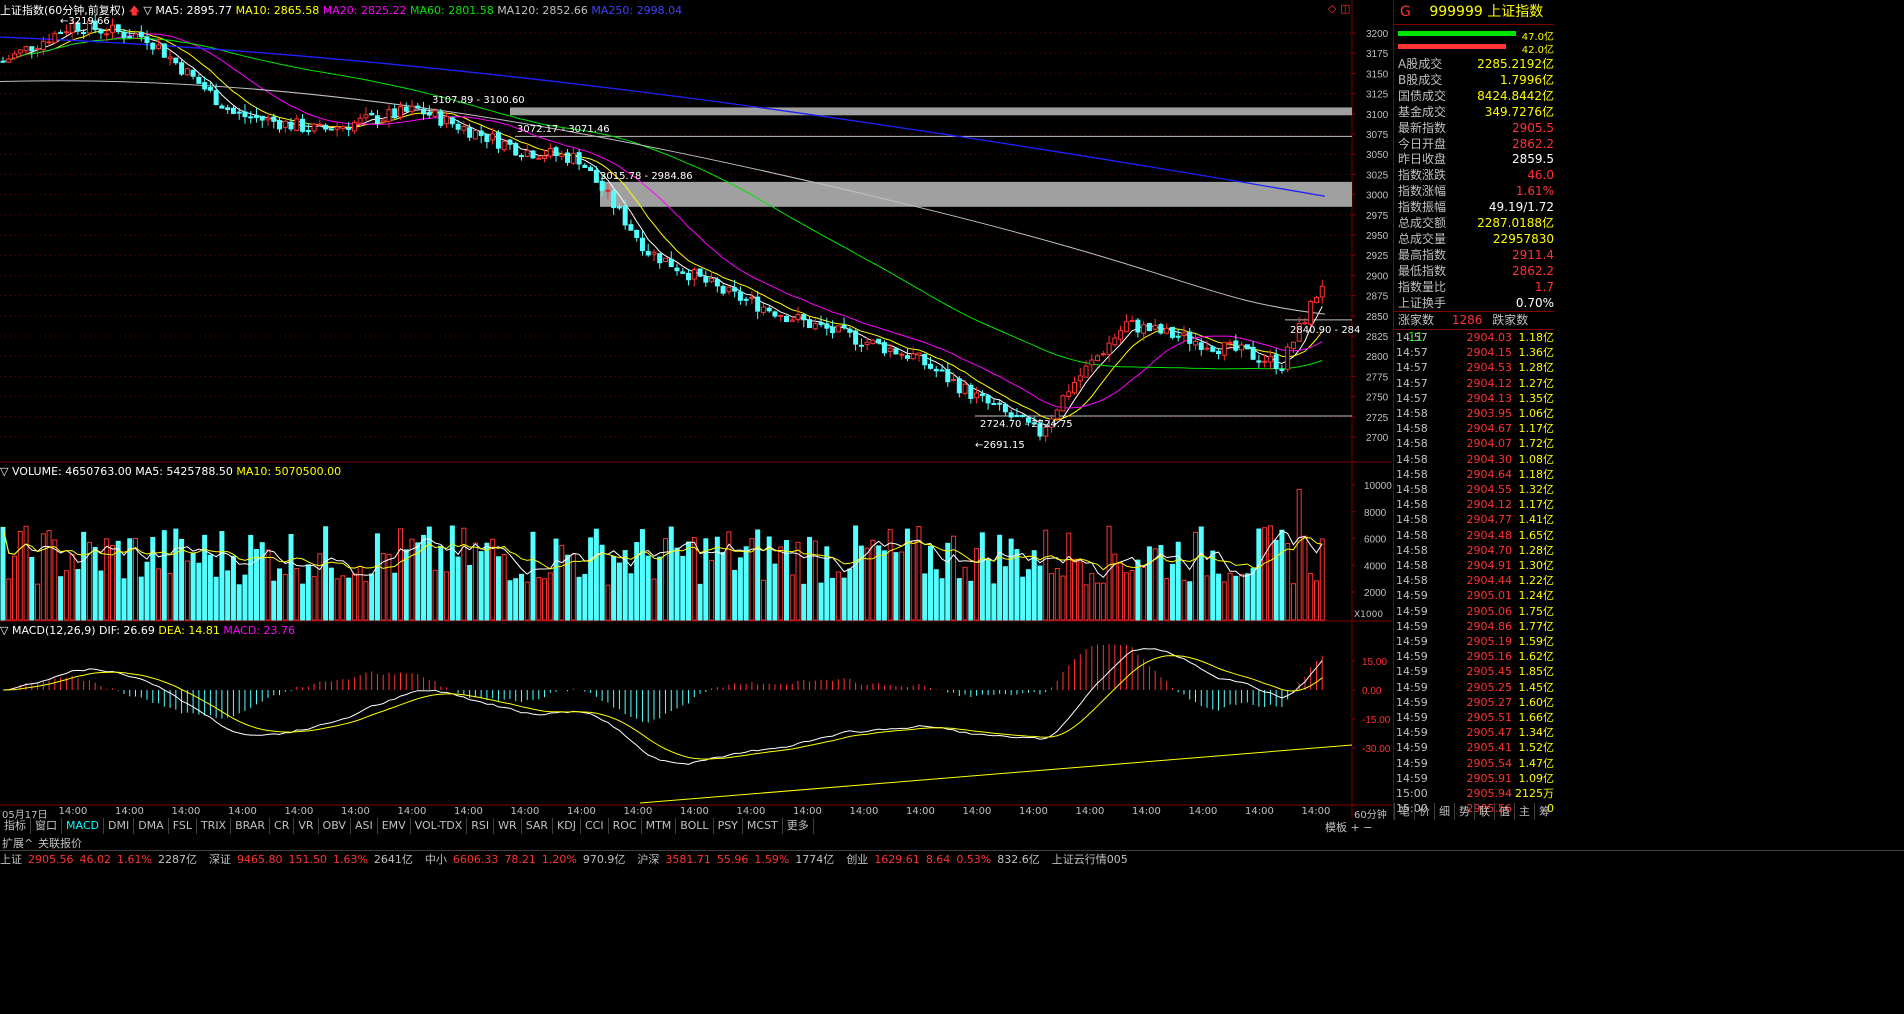  I want to click on window-control-icons: ◇ ◫, so click(1339, 8).